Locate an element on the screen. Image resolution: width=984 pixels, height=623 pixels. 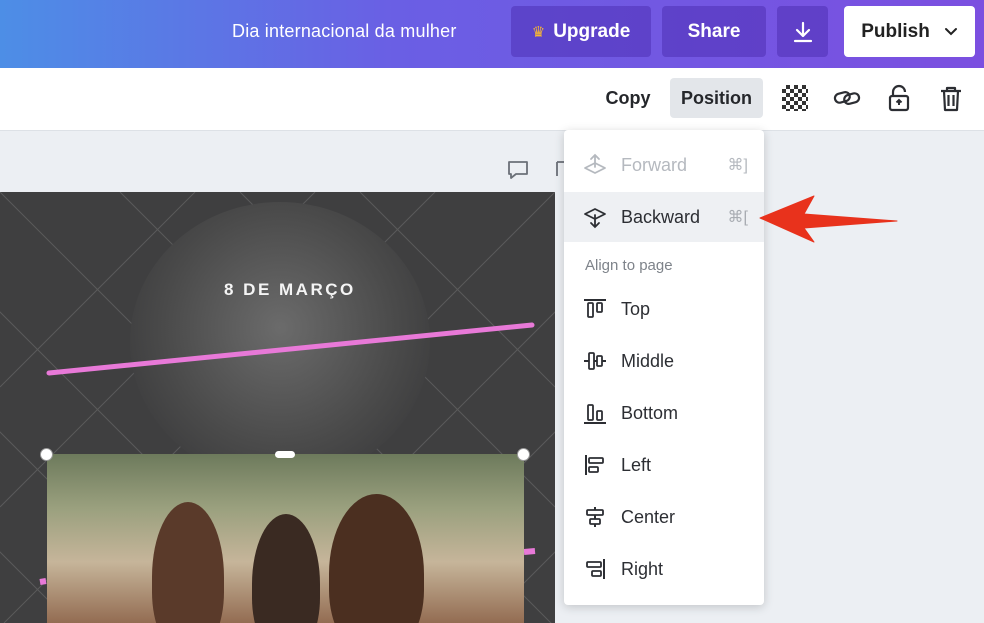
menu-item-align-right: Right is located at coordinates (664, 569).